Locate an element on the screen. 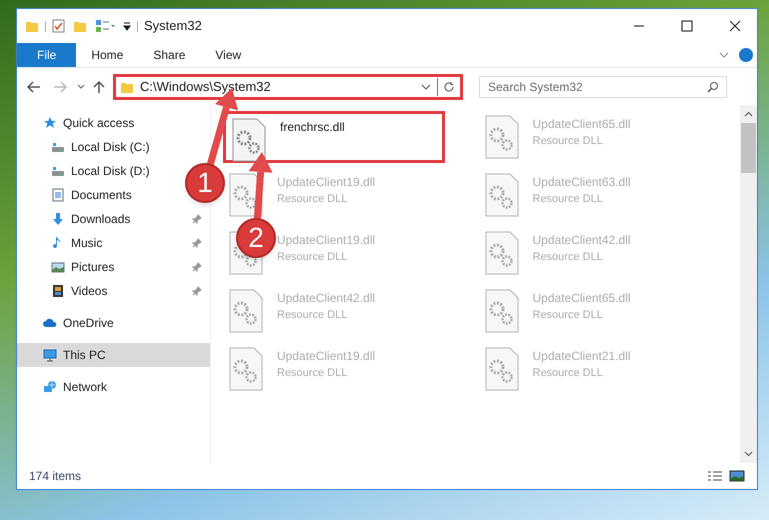  help-icon is located at coordinates (746, 55).